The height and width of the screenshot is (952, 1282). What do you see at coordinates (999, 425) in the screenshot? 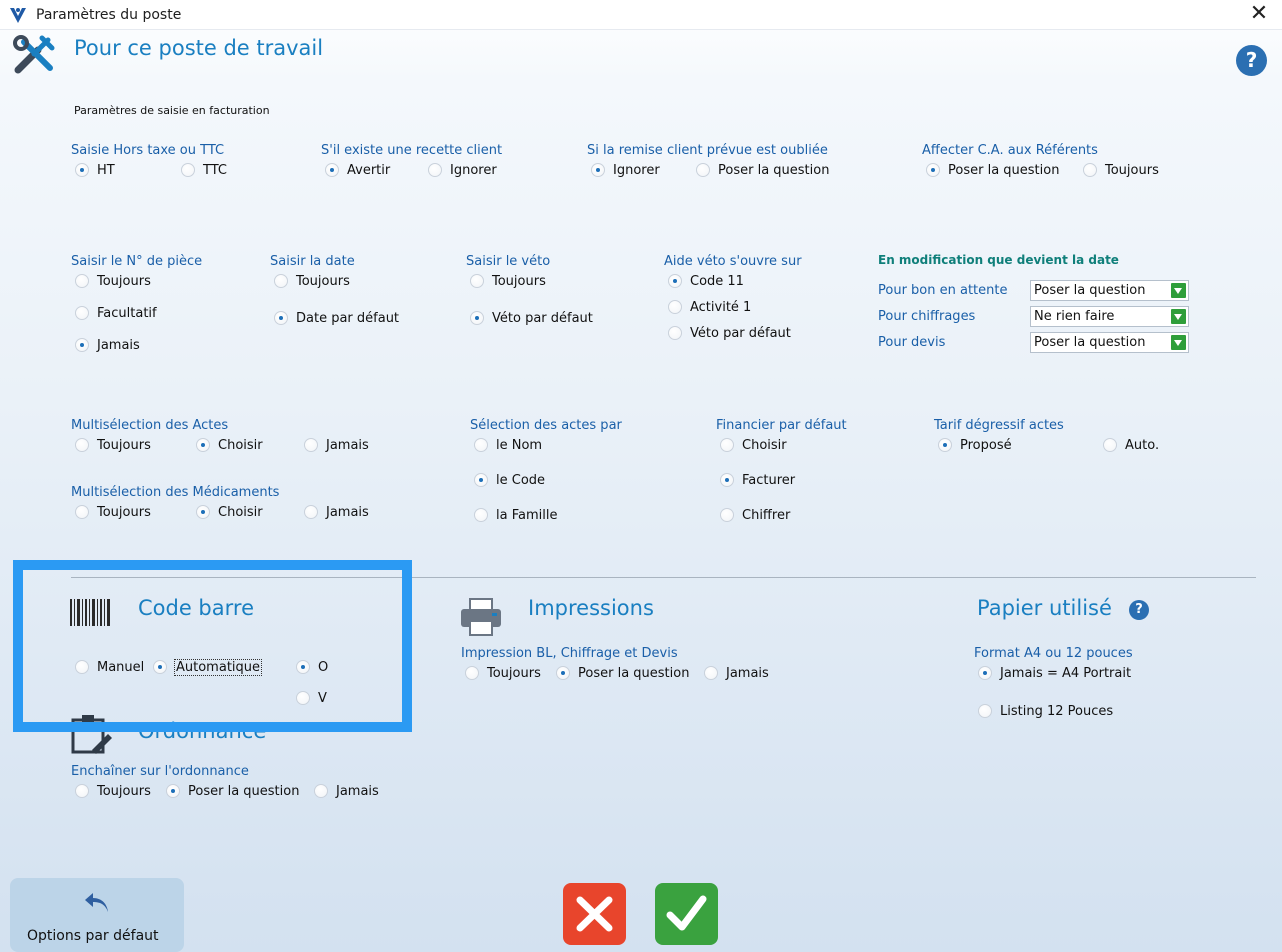
I see `tarif-degressif-label: Tarif dégressif actes` at bounding box center [999, 425].